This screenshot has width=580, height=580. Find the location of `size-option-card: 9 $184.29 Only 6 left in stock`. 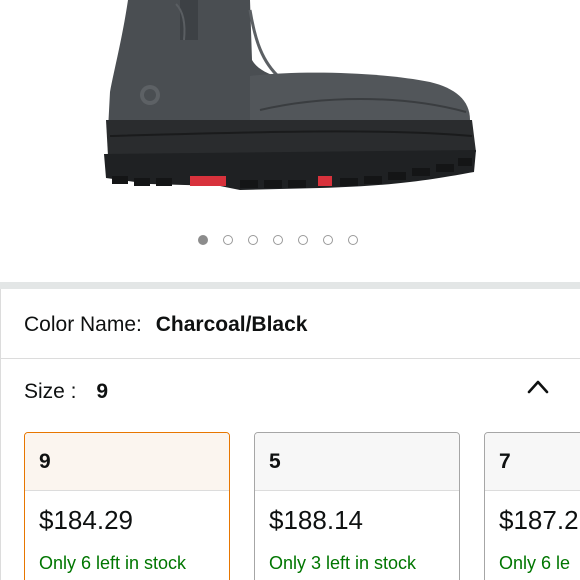

size-option-card: 9 $184.29 Only 6 left in stock is located at coordinates (127, 506).